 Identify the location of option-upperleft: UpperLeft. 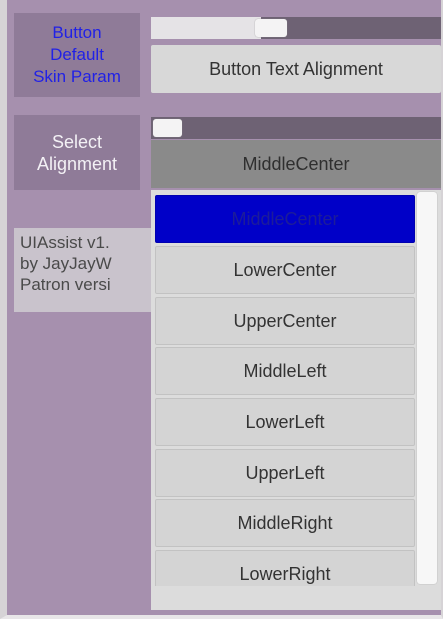
(285, 473).